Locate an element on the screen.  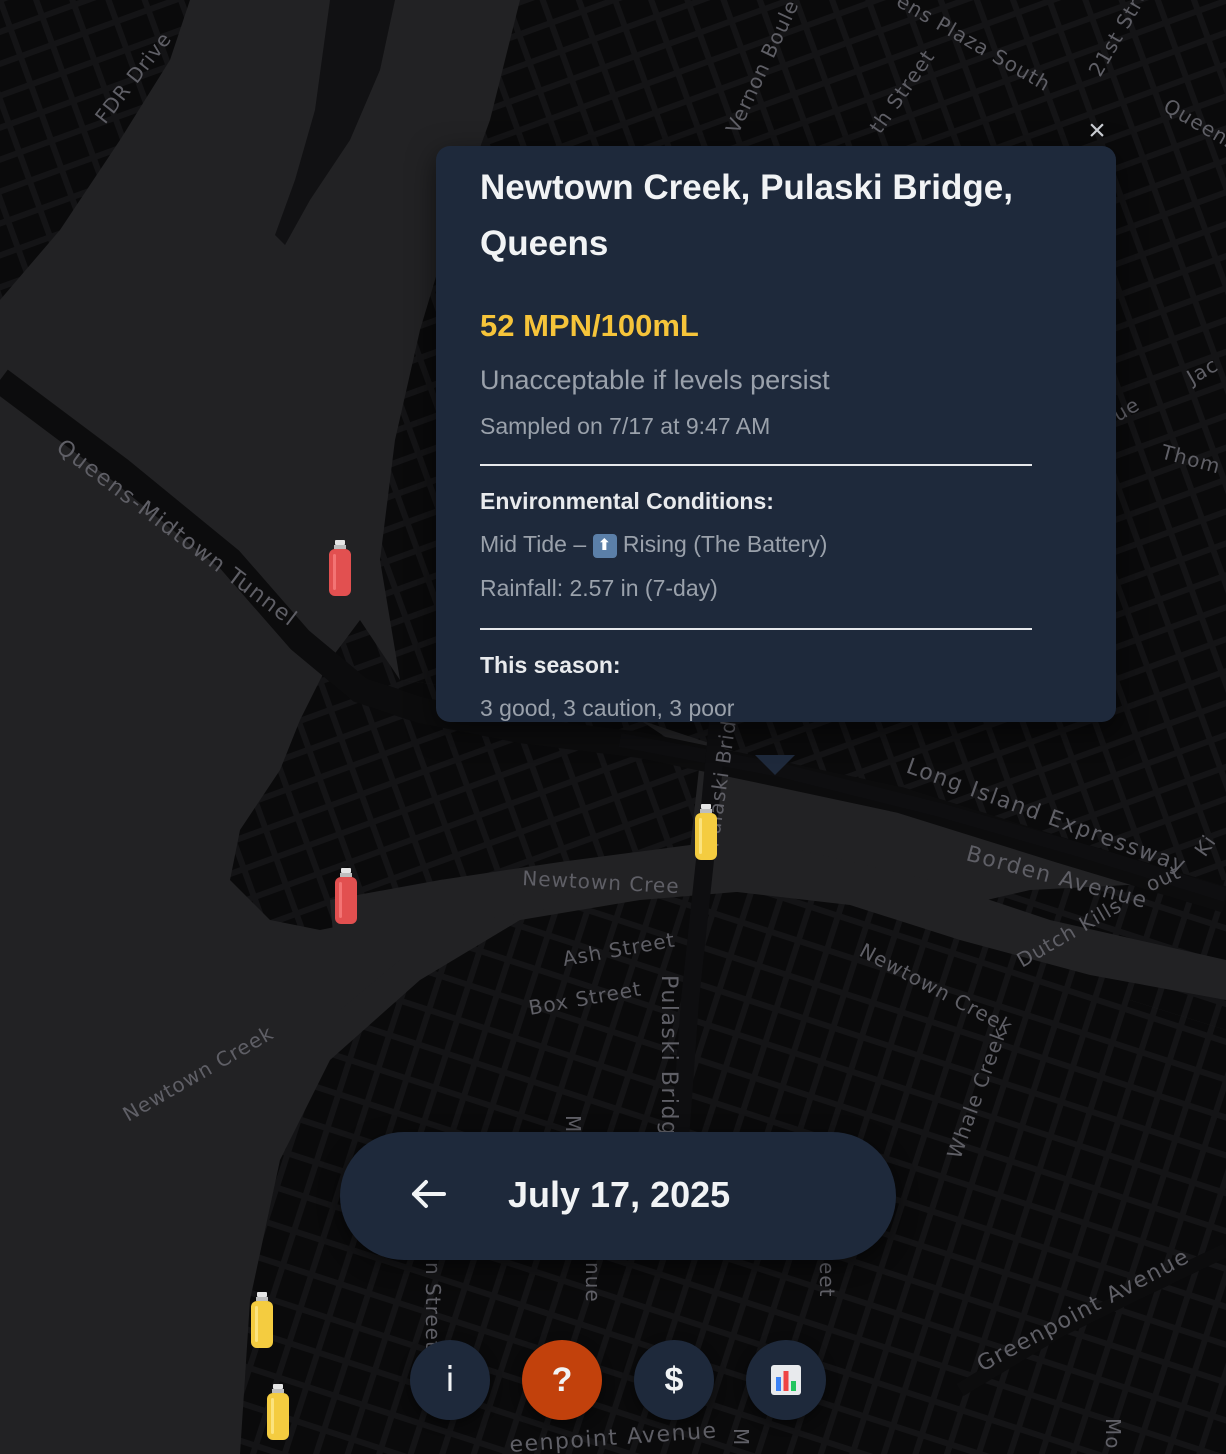
date-navigator: July 17, 2025 is located at coordinates (618, 1196).